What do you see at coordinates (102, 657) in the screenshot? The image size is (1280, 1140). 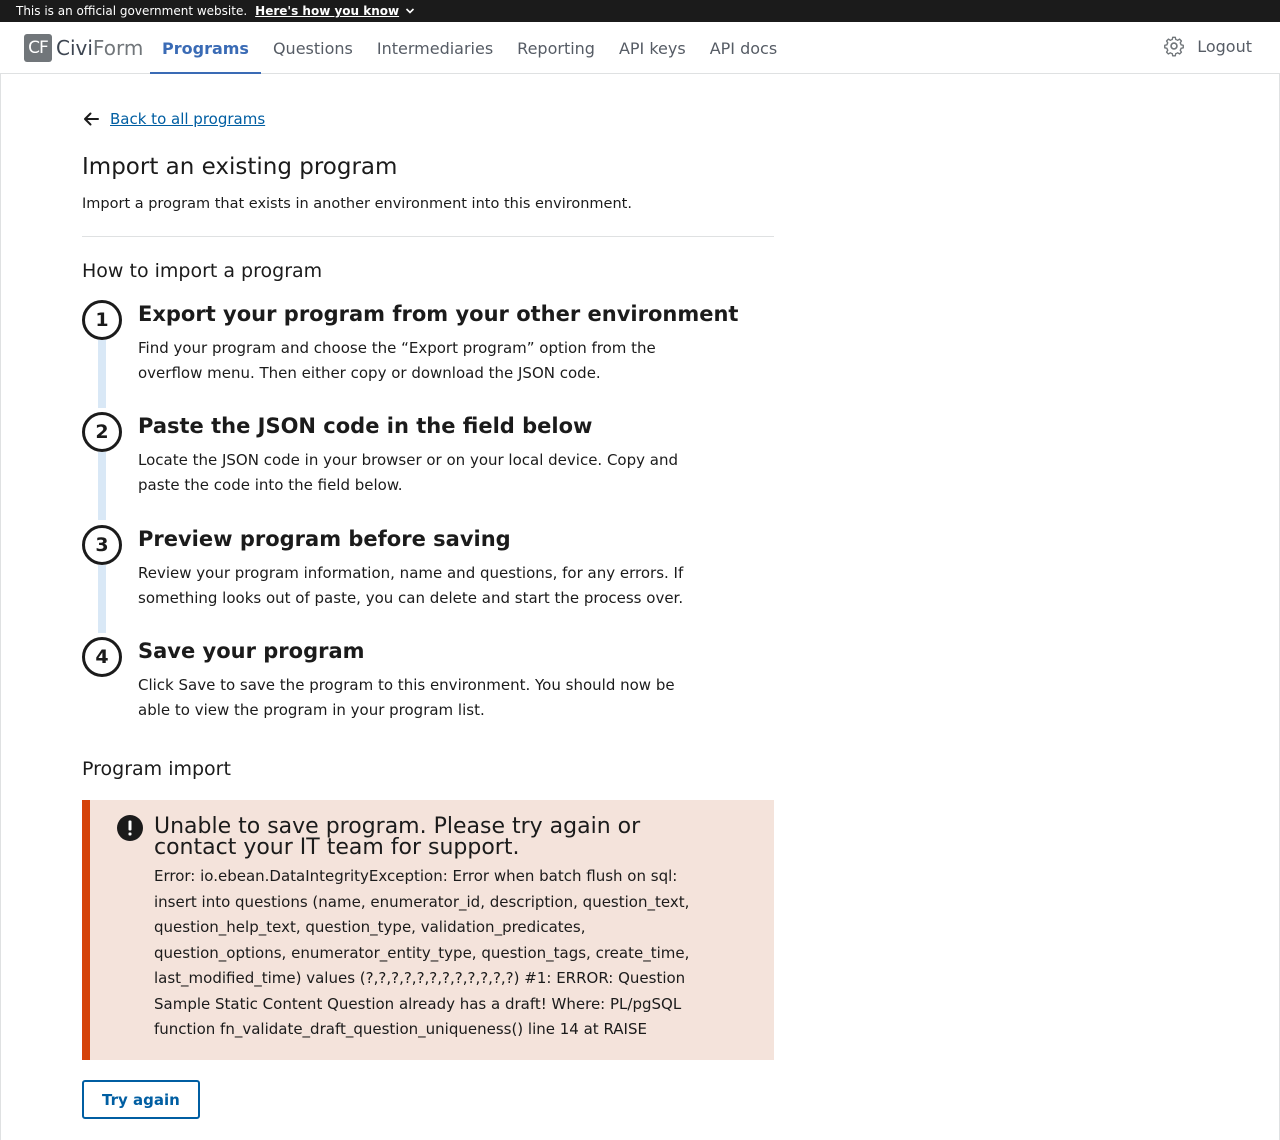 I see `step-number: 4` at bounding box center [102, 657].